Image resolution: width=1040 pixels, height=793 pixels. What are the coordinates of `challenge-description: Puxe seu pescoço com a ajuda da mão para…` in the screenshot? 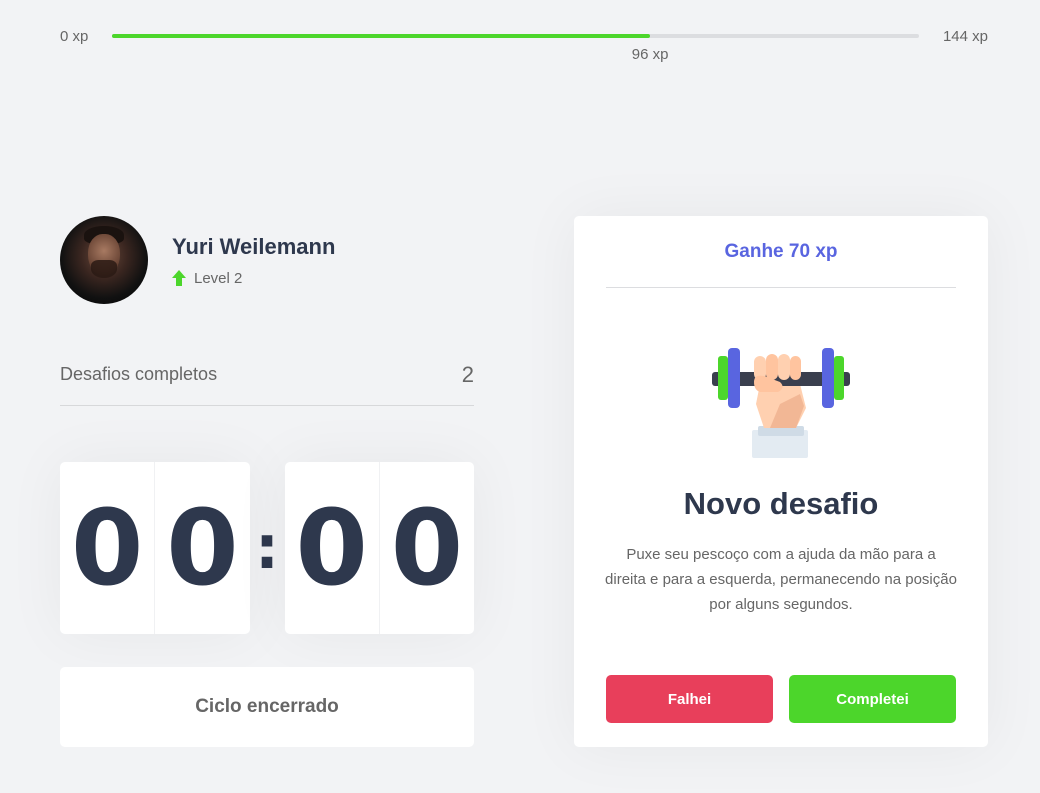 It's located at (781, 579).